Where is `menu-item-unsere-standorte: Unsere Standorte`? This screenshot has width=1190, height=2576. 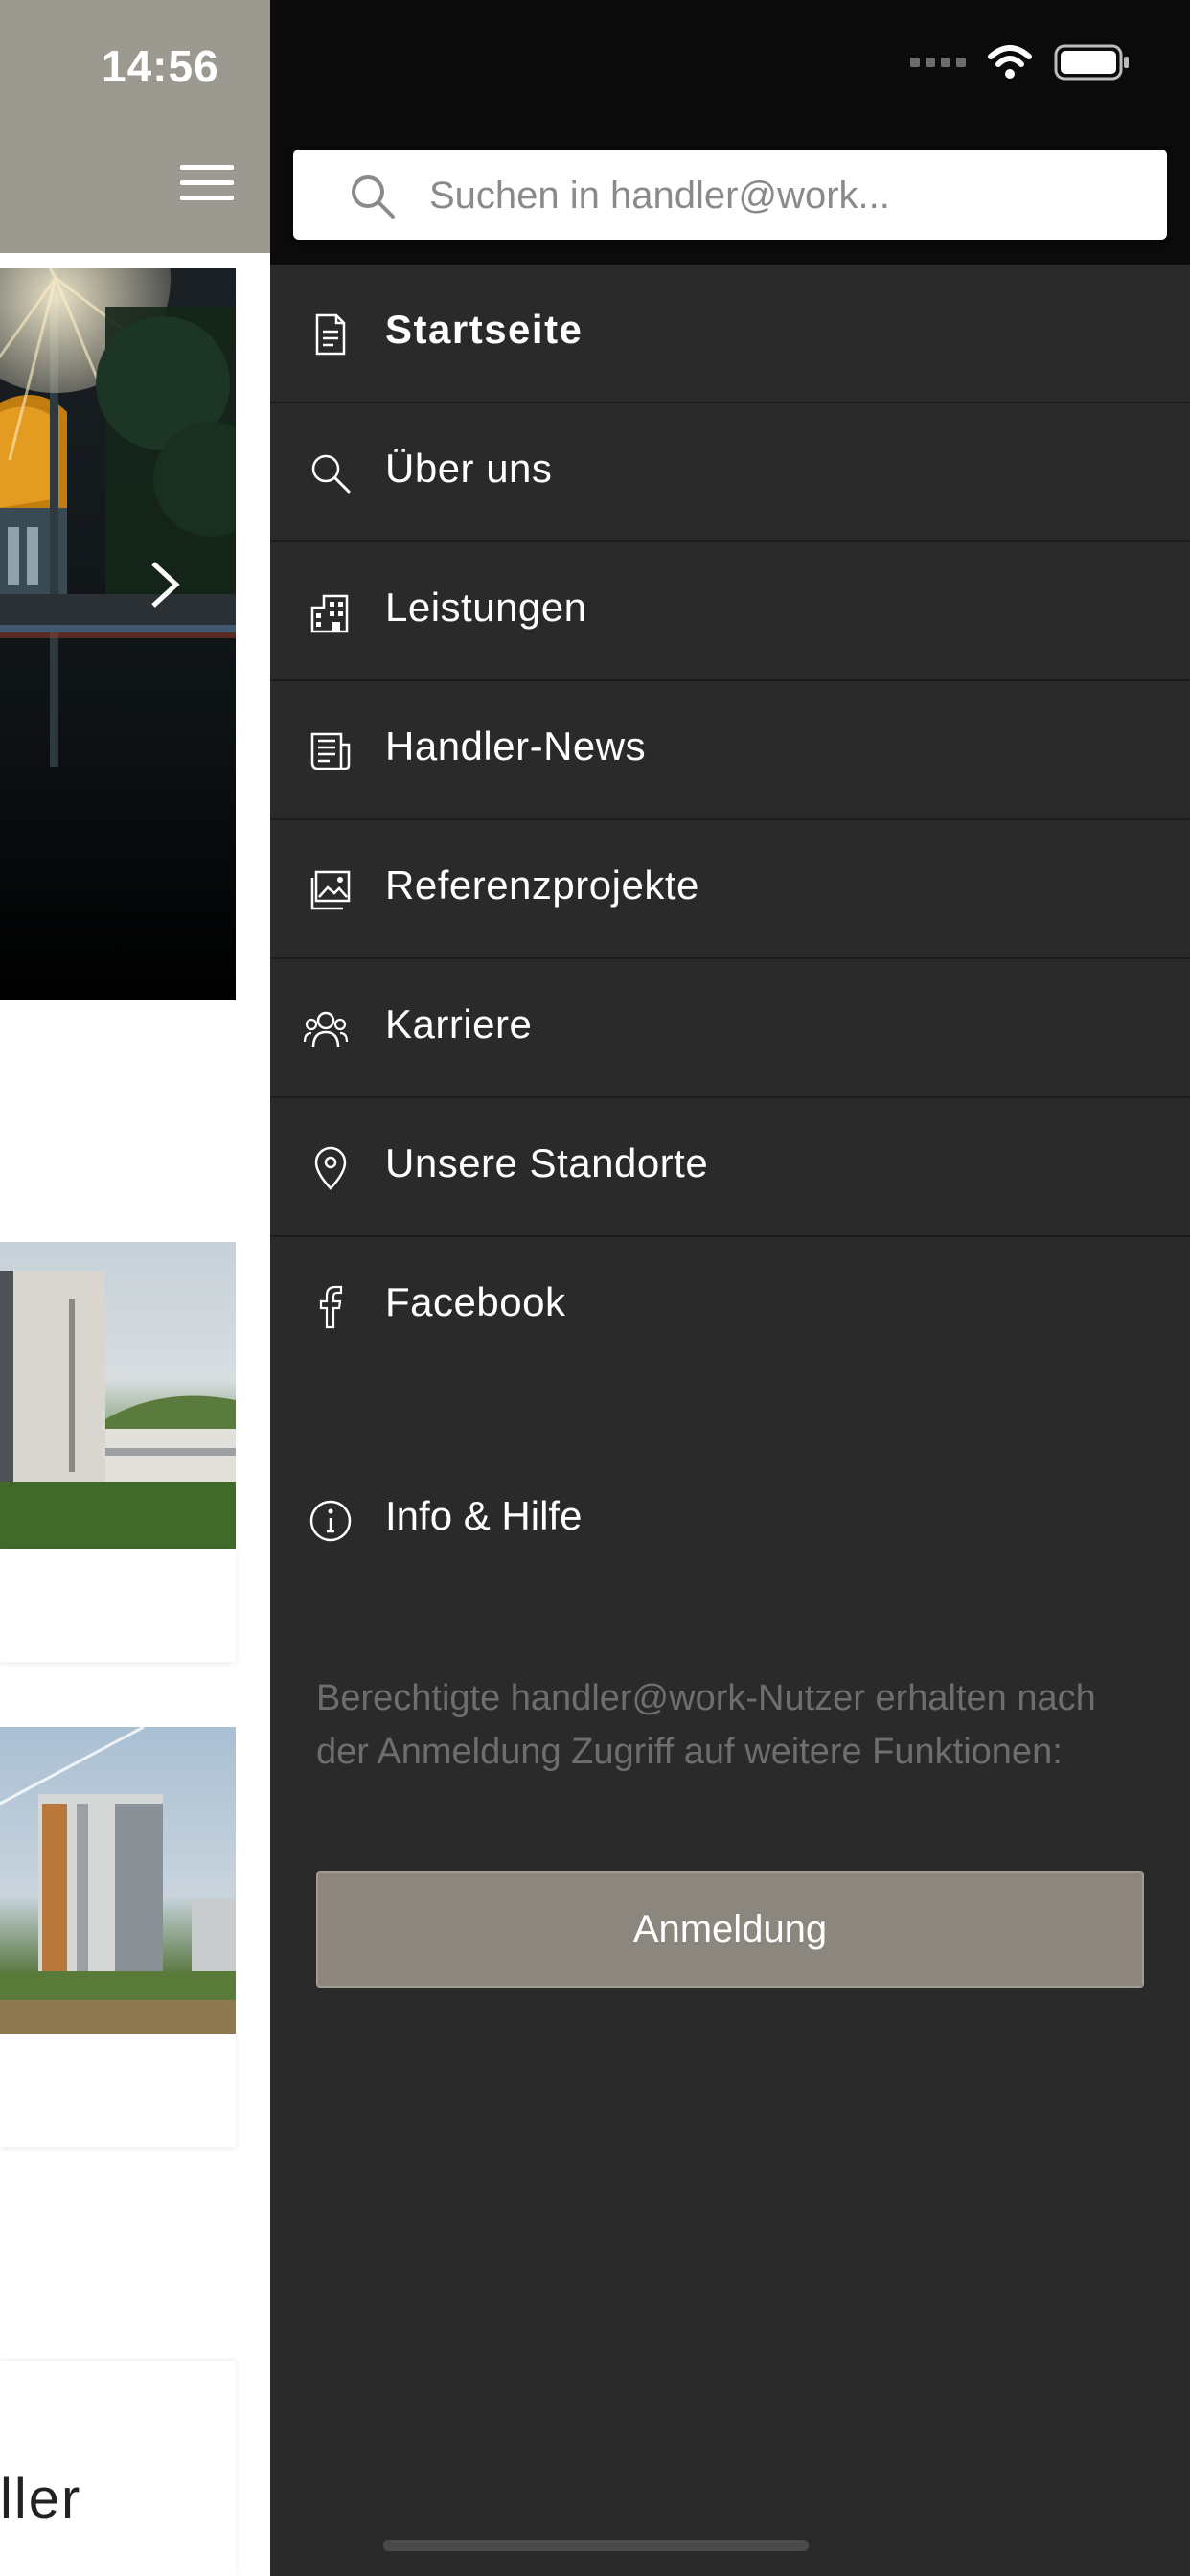 menu-item-unsere-standorte: Unsere Standorte is located at coordinates (730, 1167).